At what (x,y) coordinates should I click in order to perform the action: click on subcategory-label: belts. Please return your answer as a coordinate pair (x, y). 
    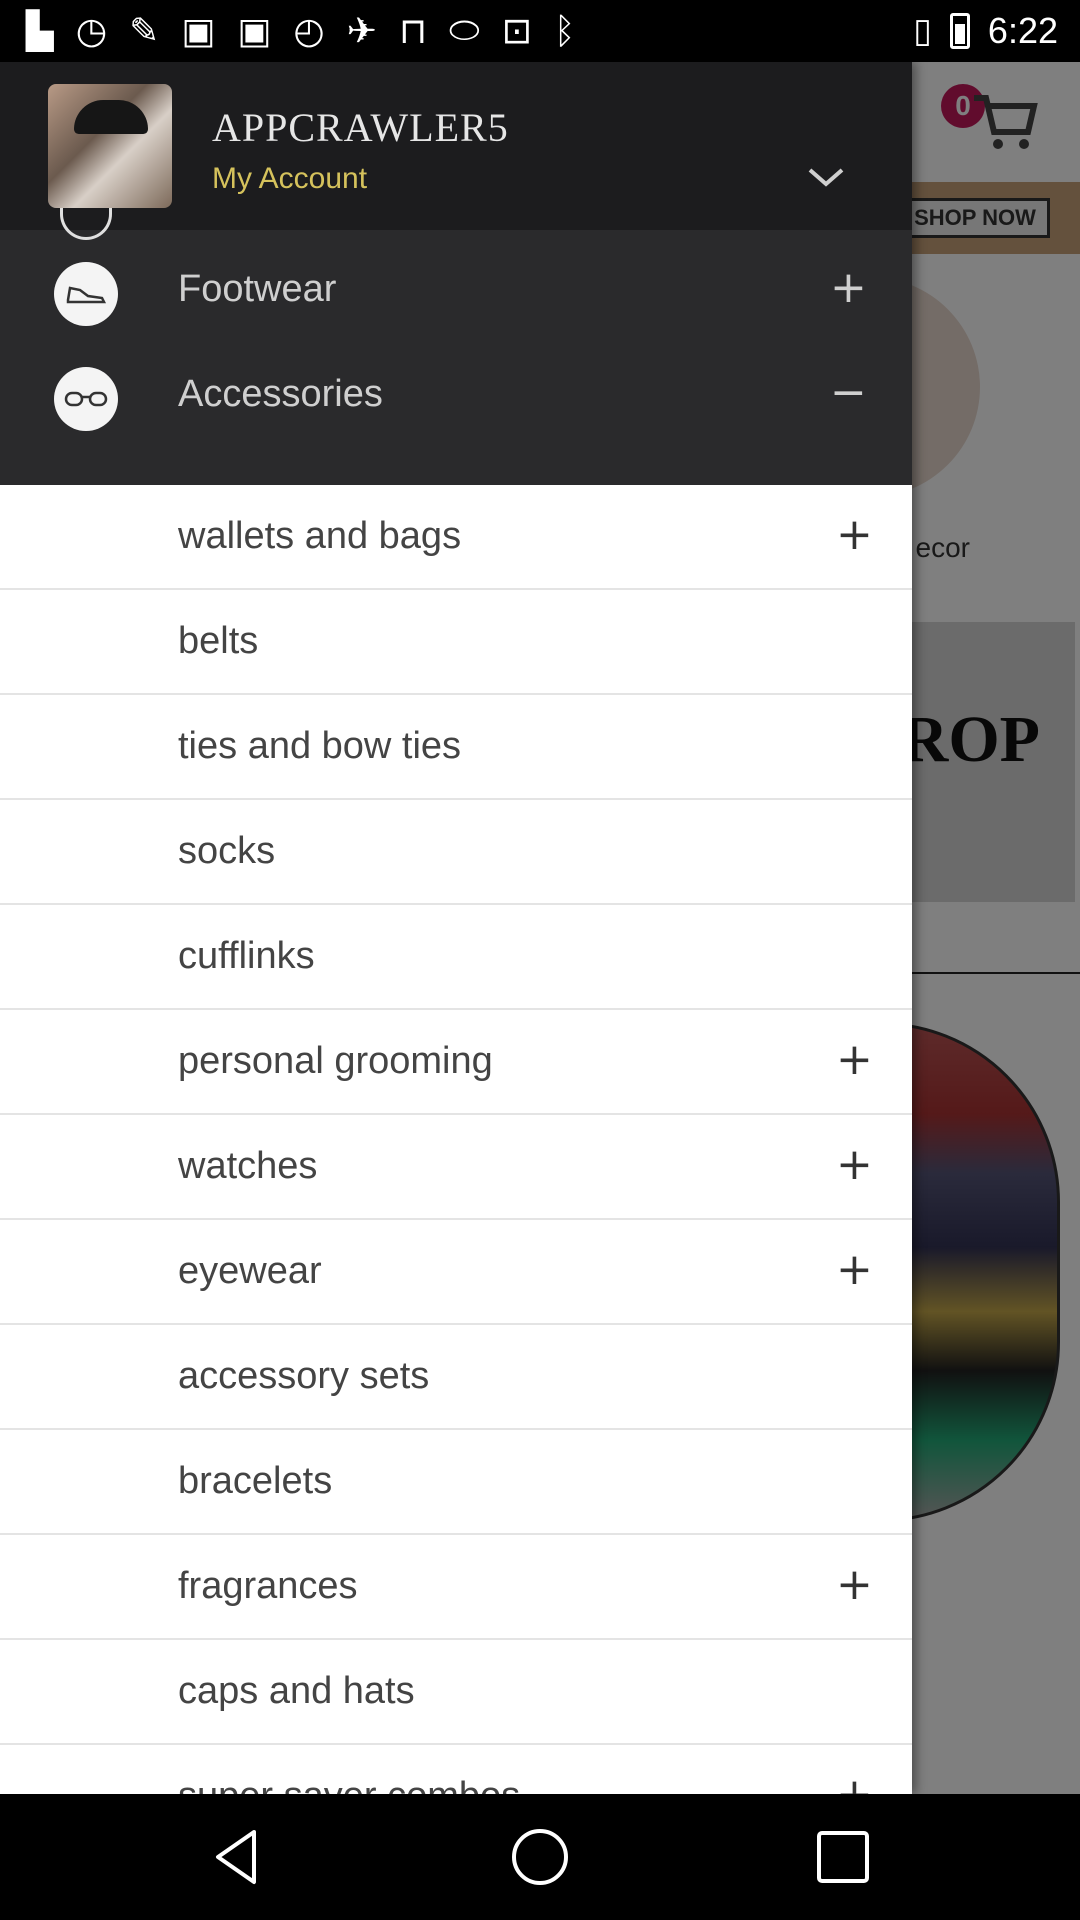
    Looking at the image, I should click on (218, 641).